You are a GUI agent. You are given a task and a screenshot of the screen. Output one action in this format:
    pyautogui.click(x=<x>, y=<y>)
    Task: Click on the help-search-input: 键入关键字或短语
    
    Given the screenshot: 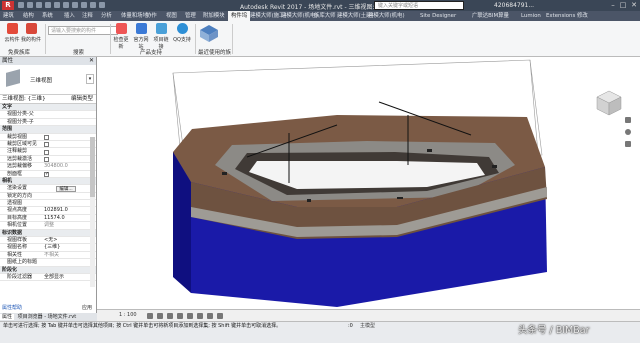 What is the action you would take?
    pyautogui.click(x=419, y=5)
    